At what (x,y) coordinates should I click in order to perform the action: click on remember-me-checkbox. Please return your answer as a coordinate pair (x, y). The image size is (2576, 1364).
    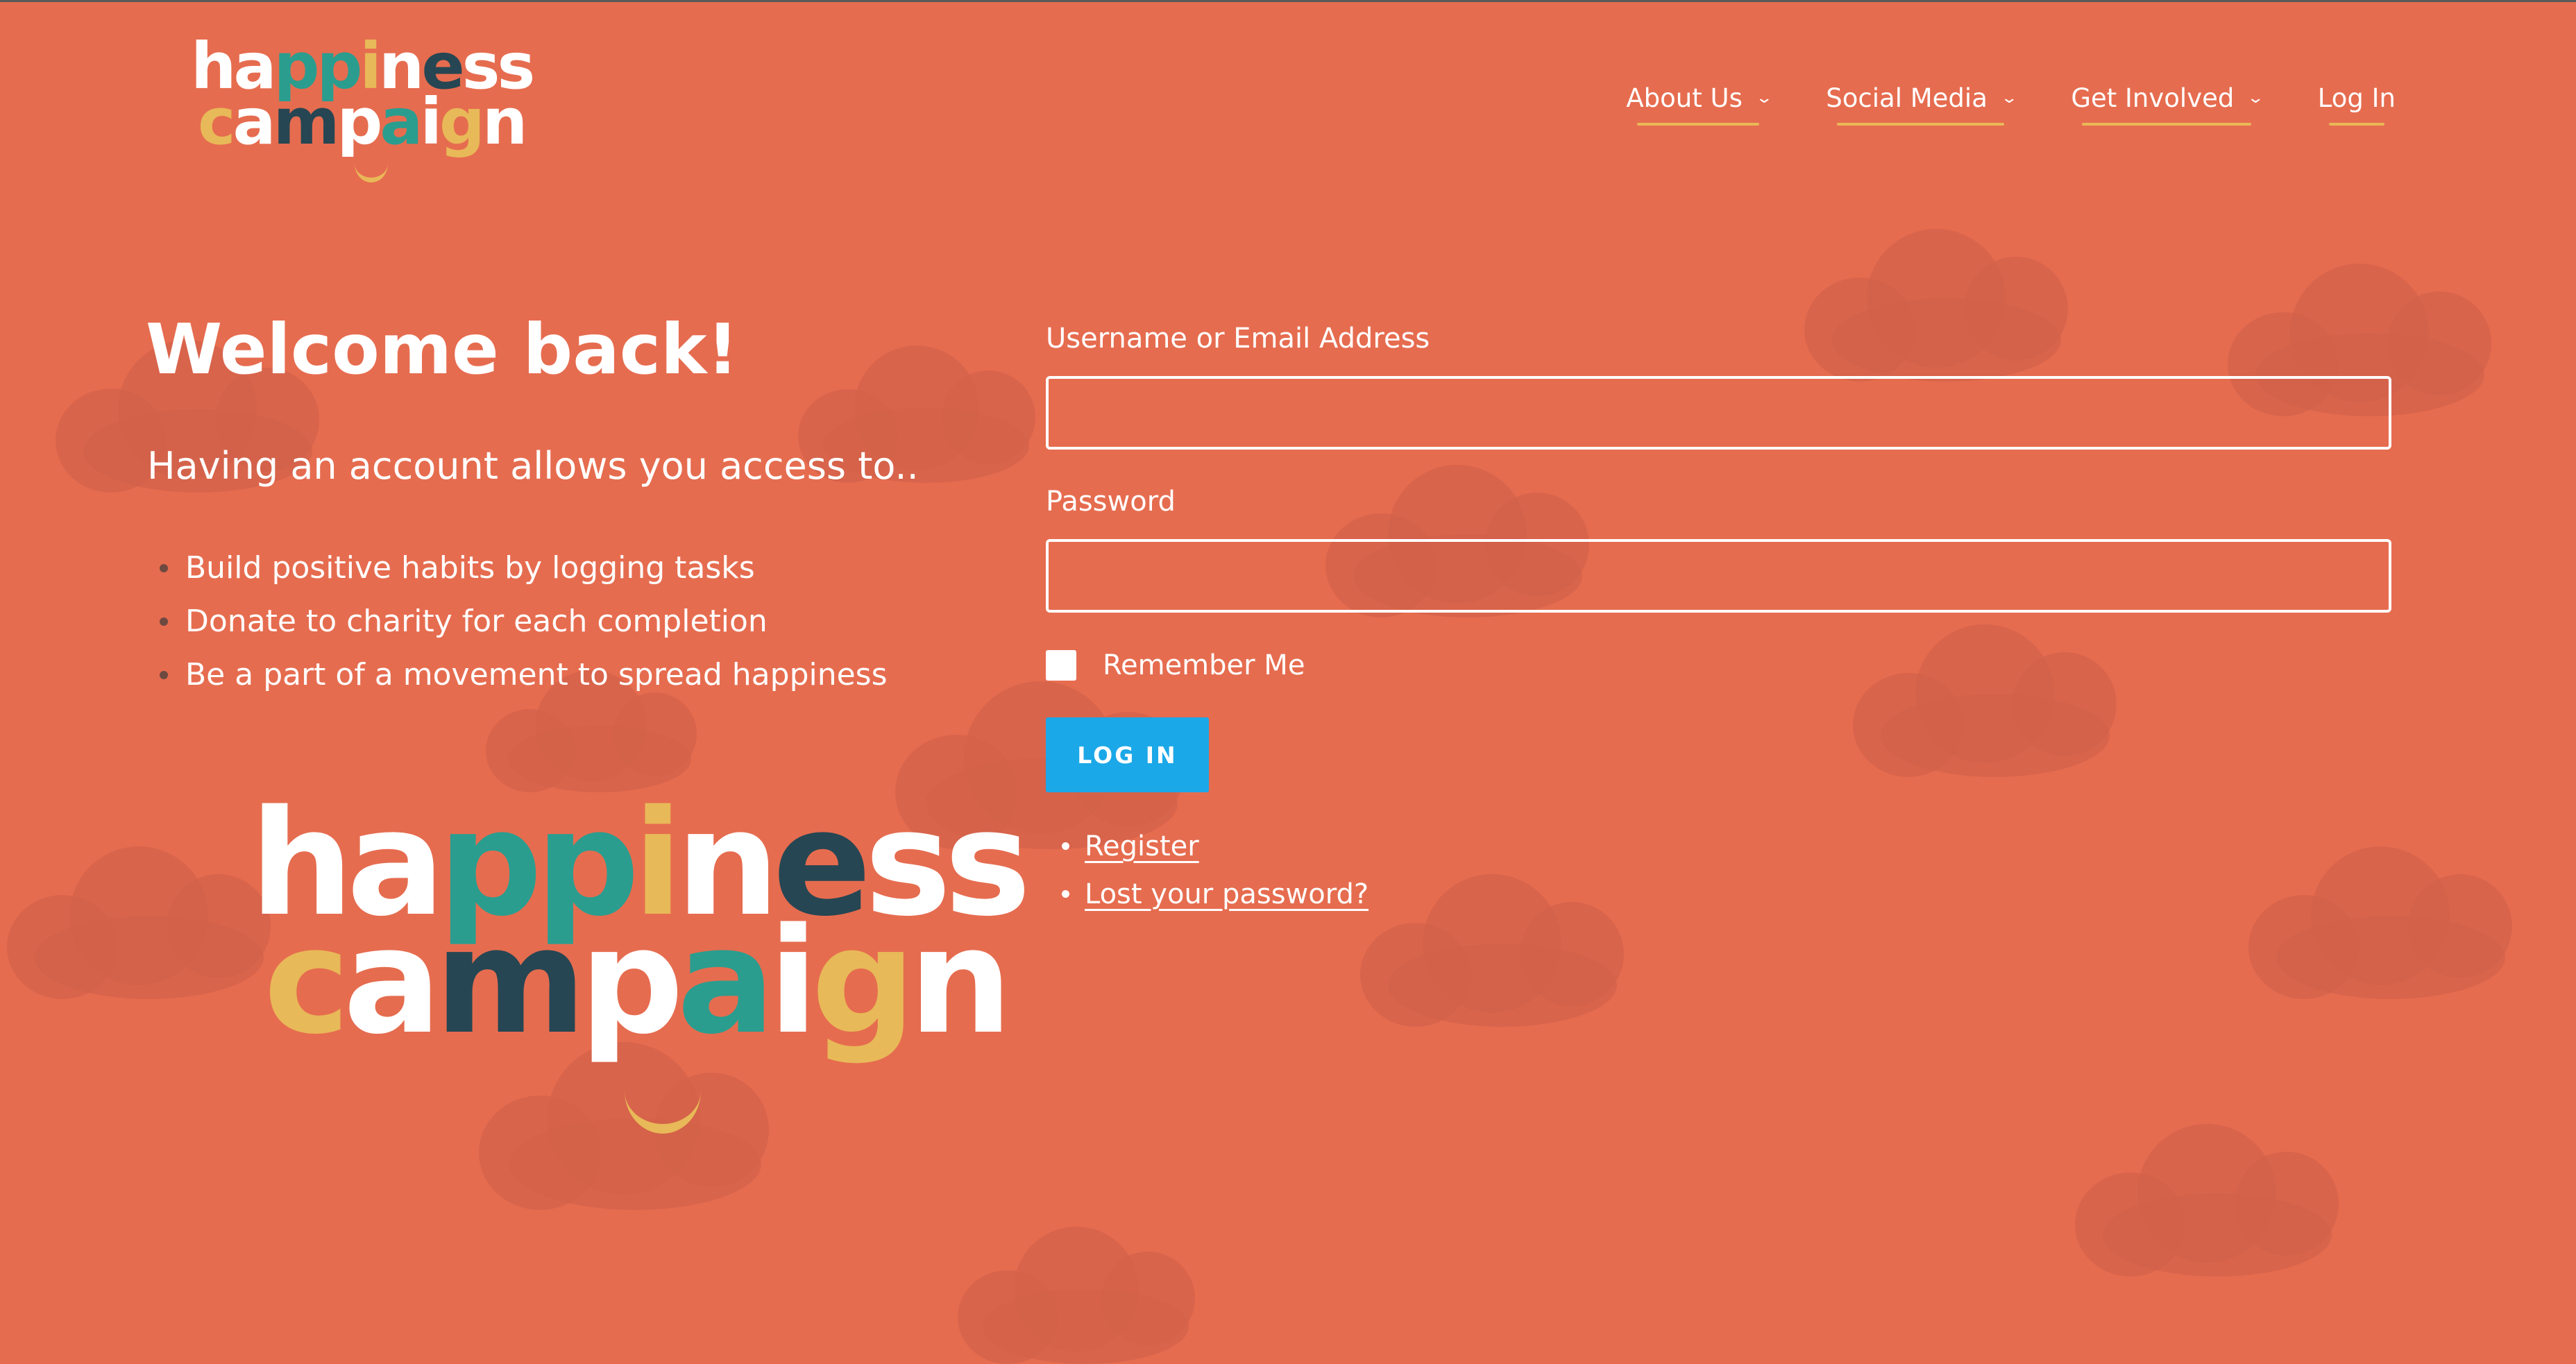
    Looking at the image, I should click on (1061, 665).